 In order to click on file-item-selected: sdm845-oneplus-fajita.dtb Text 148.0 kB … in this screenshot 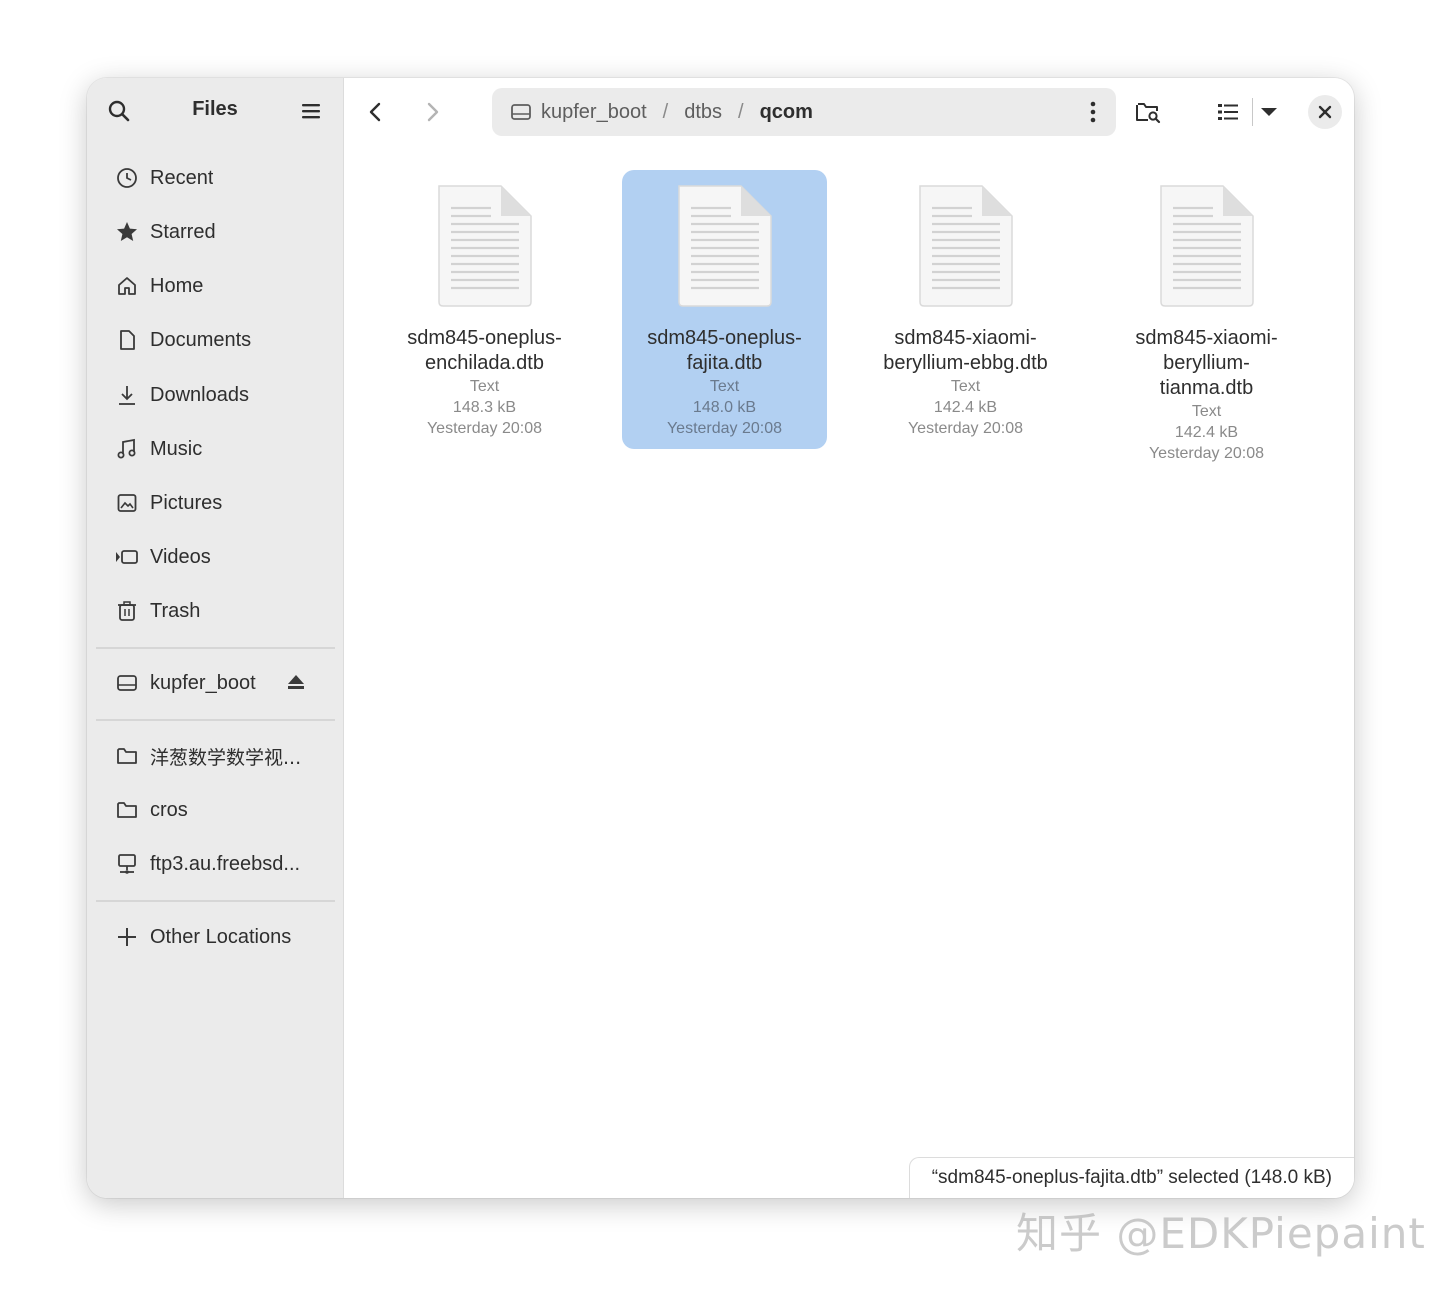, I will do `click(724, 309)`.